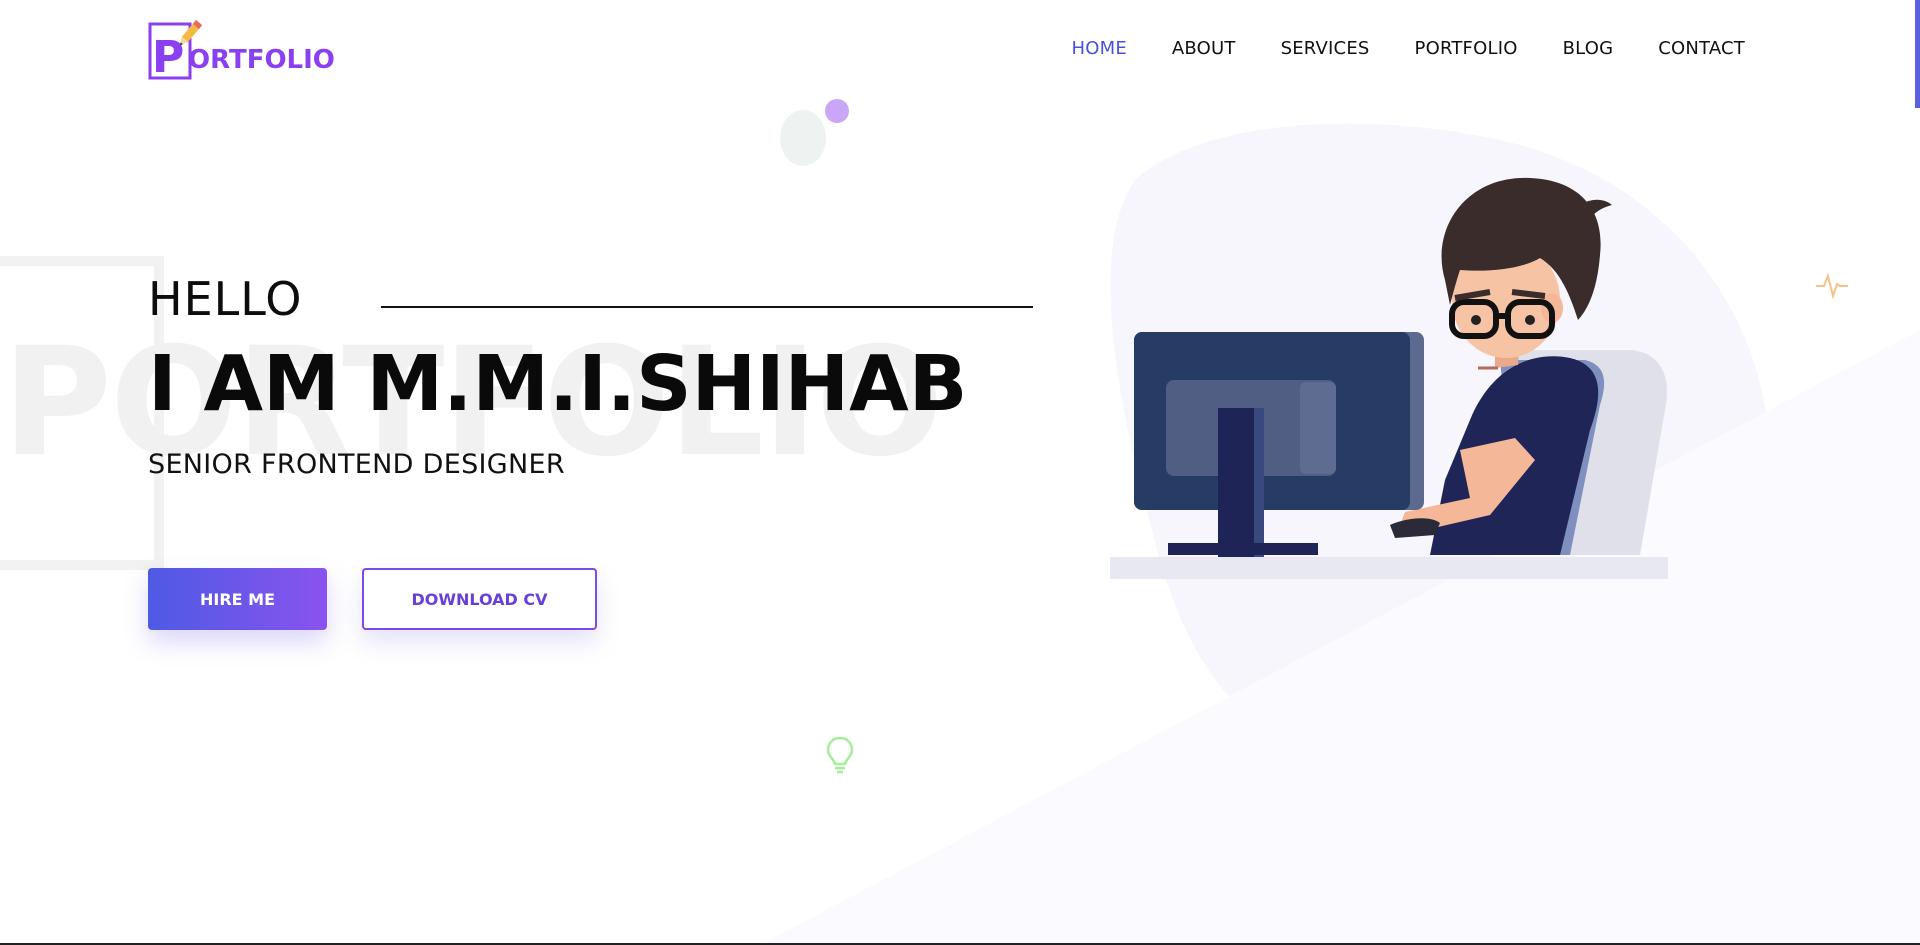 Image resolution: width=1920 pixels, height=945 pixels. Describe the element at coordinates (1588, 48) in the screenshot. I see `nav-blog: BLOG` at that location.